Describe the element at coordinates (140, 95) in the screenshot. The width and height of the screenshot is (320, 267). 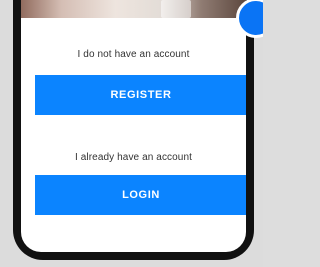
I see `register-button: REGISTER` at that location.